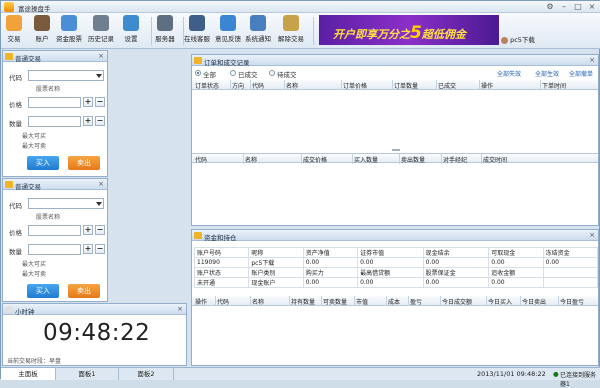 Image resolution: width=600 pixels, height=388 pixels. Describe the element at coordinates (101, 31) in the screenshot. I see `toolbar-button-3: 历史记录` at that location.